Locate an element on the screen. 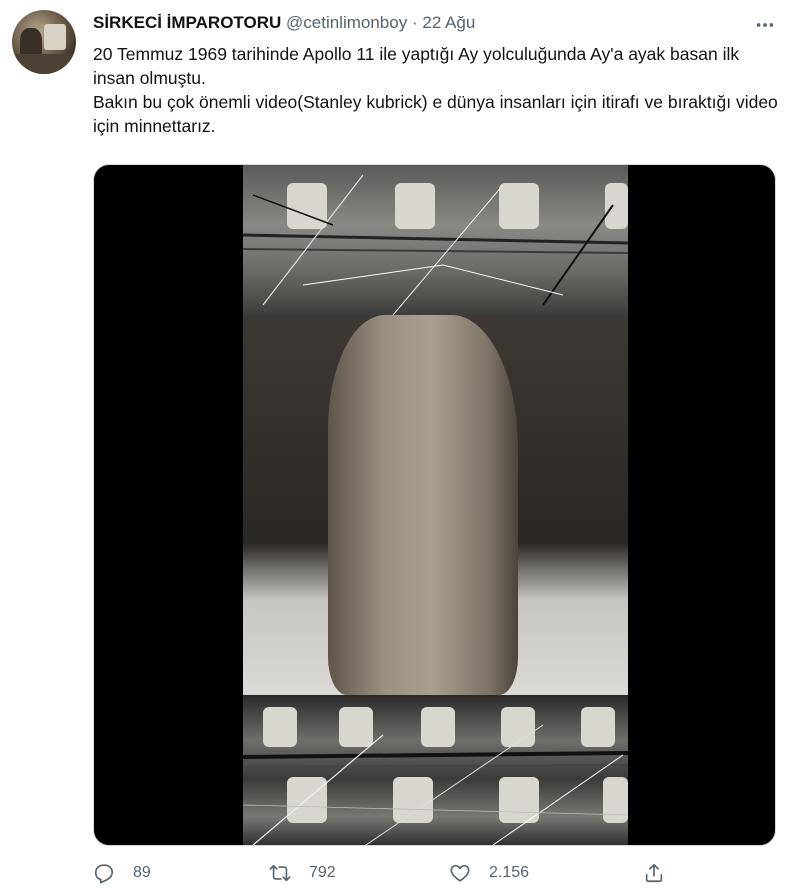 The width and height of the screenshot is (794, 895). avatar-base-shape is located at coordinates (44, 64).